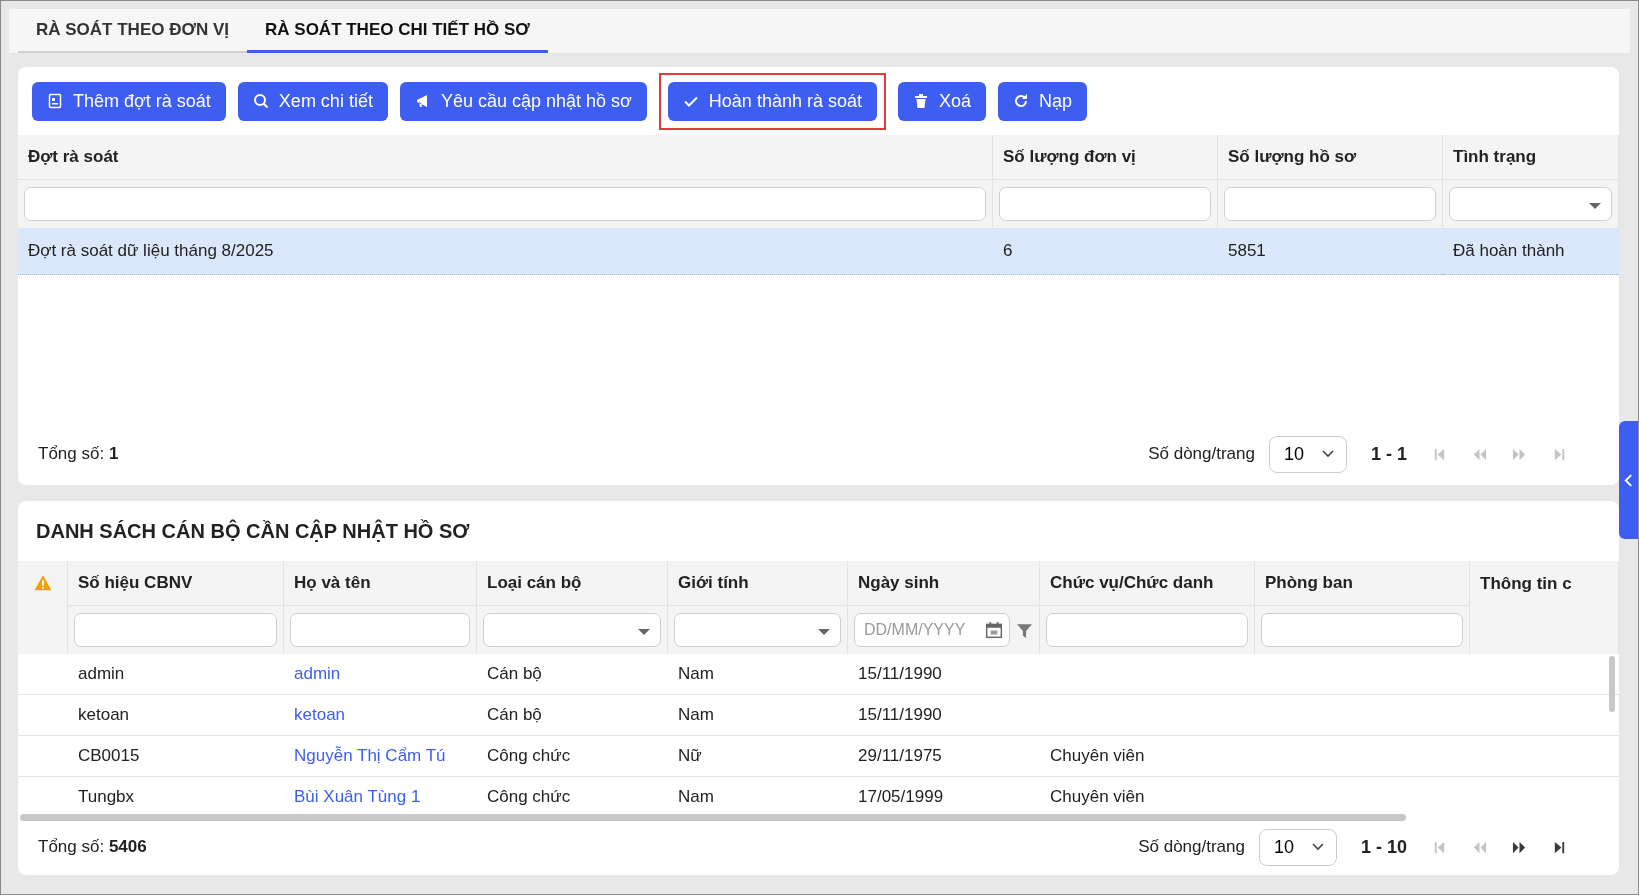 The height and width of the screenshot is (895, 1639). I want to click on column-header: Ngày sinh, so click(944, 583).